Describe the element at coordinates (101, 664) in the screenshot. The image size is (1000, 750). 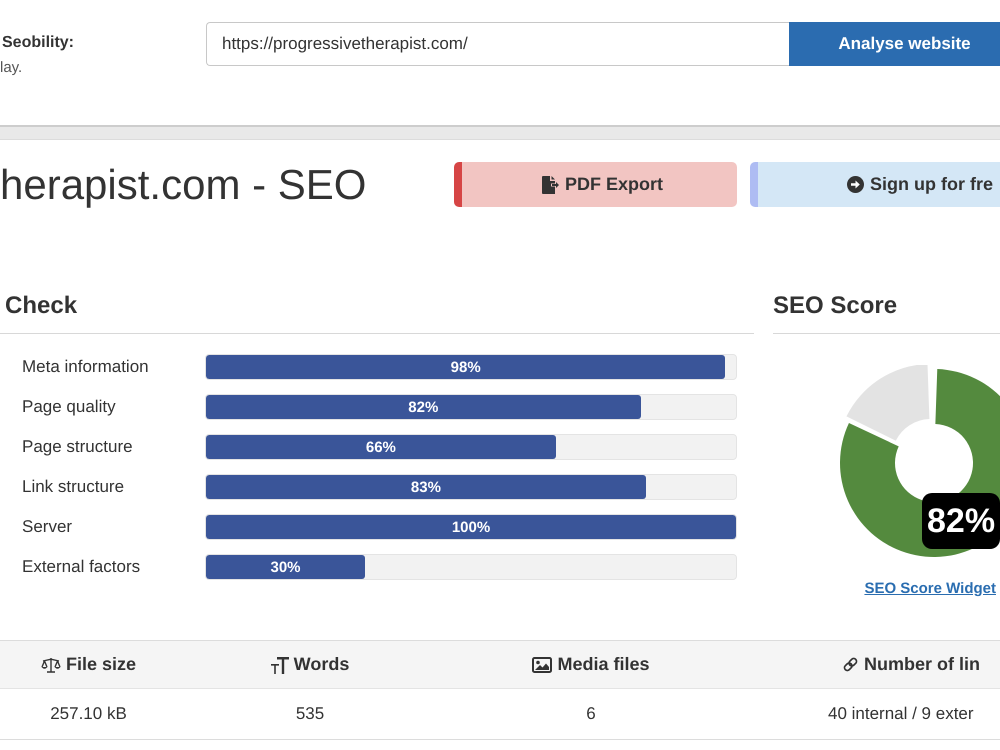
I see `column-header: File size` at that location.